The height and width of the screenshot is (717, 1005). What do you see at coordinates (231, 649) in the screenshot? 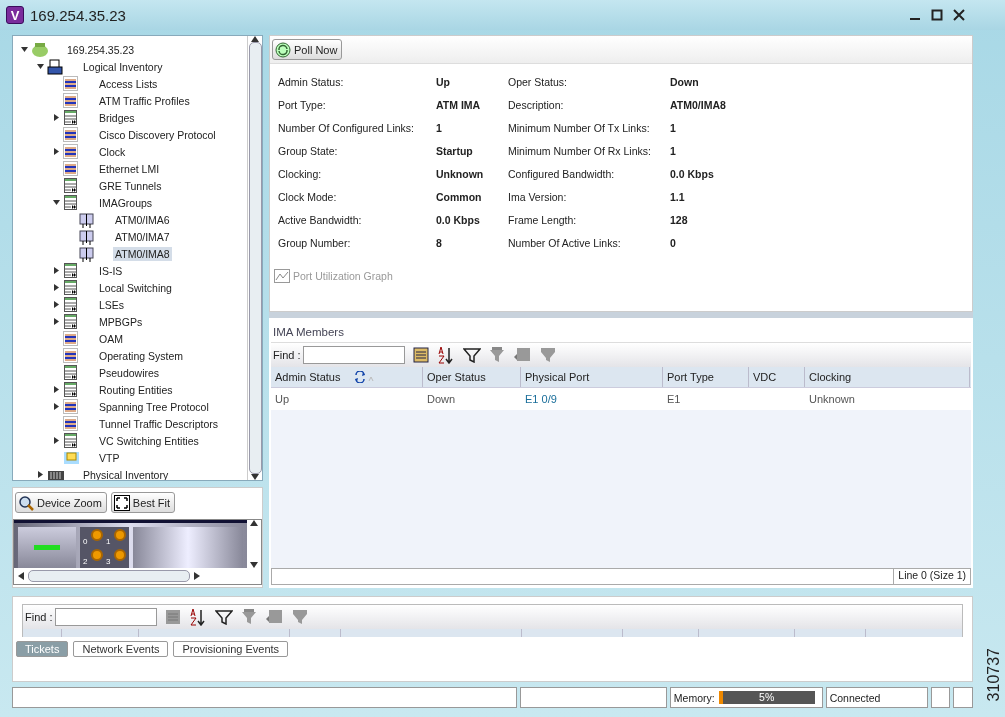
I see `tab: Provisioning Events` at bounding box center [231, 649].